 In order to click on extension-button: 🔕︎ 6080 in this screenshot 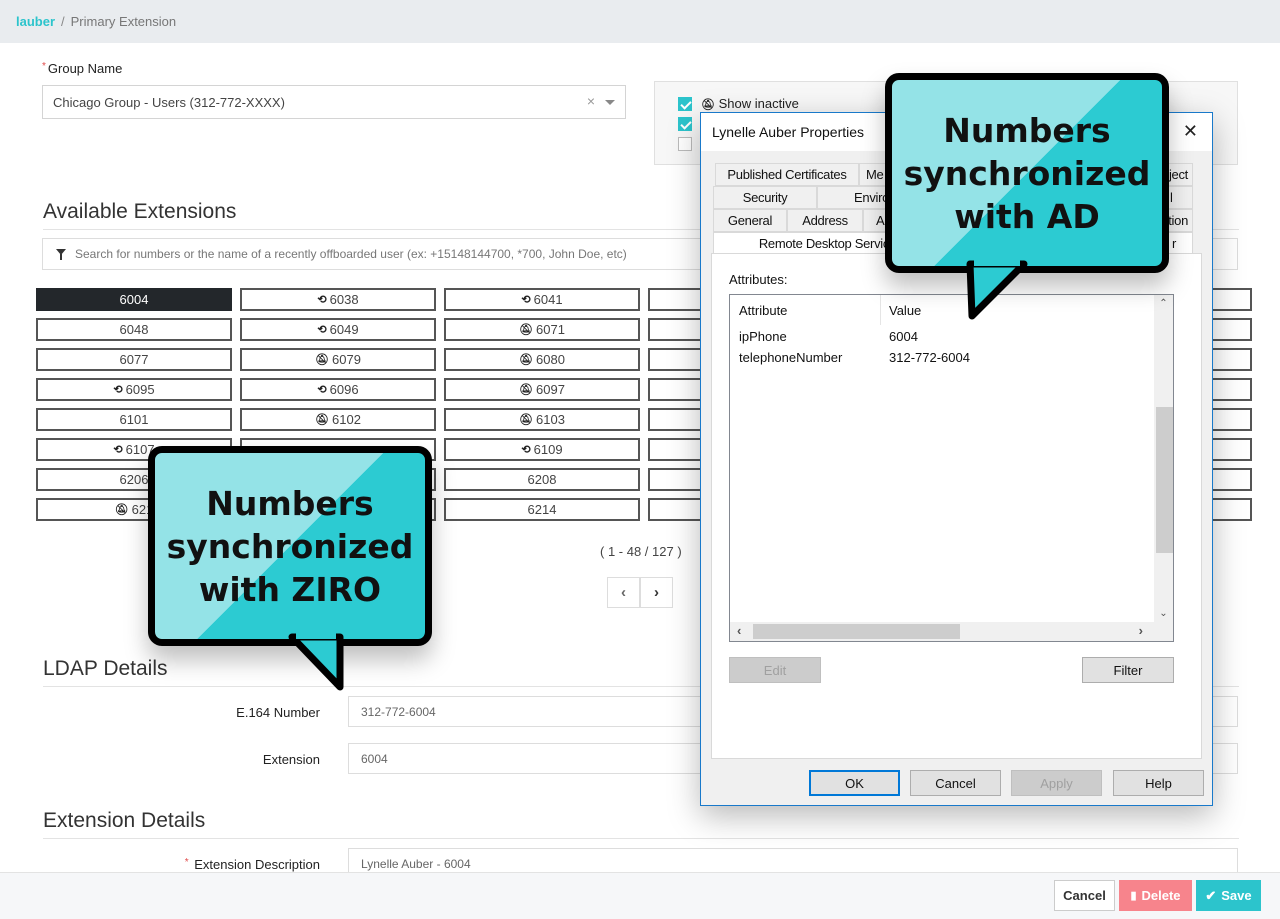, I will do `click(542, 359)`.